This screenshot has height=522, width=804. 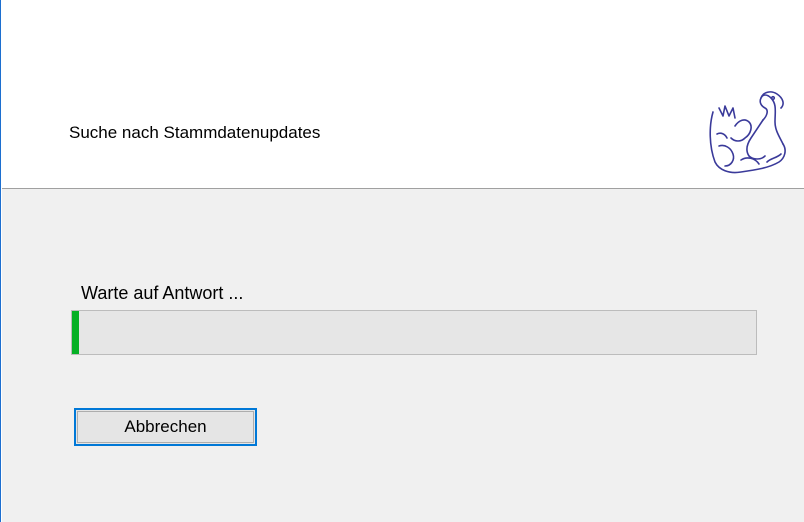 What do you see at coordinates (195, 132) in the screenshot?
I see `dialog-title: Suche nach Stammdatenupdates` at bounding box center [195, 132].